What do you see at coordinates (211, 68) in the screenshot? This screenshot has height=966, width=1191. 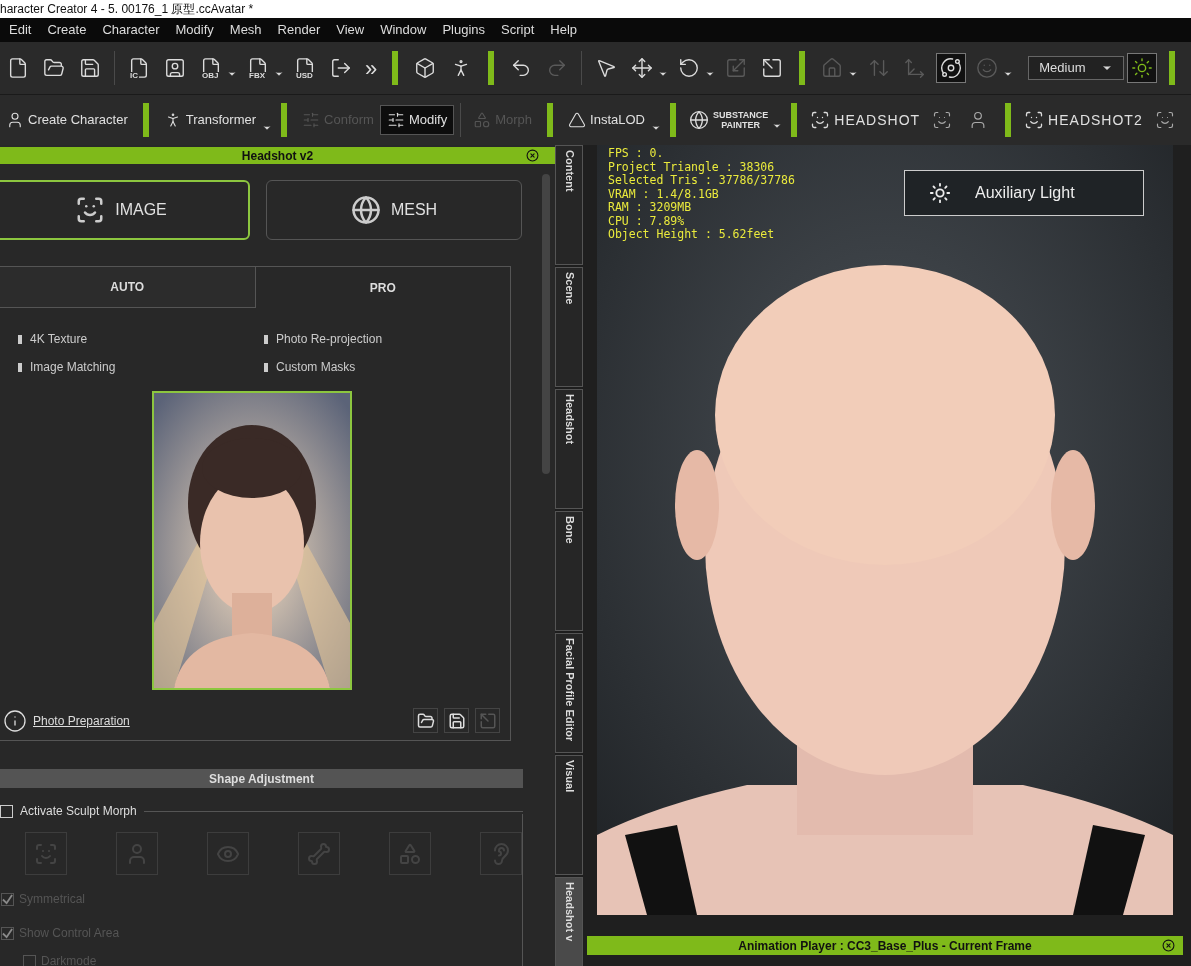 I see `export-button: OBJ` at bounding box center [211, 68].